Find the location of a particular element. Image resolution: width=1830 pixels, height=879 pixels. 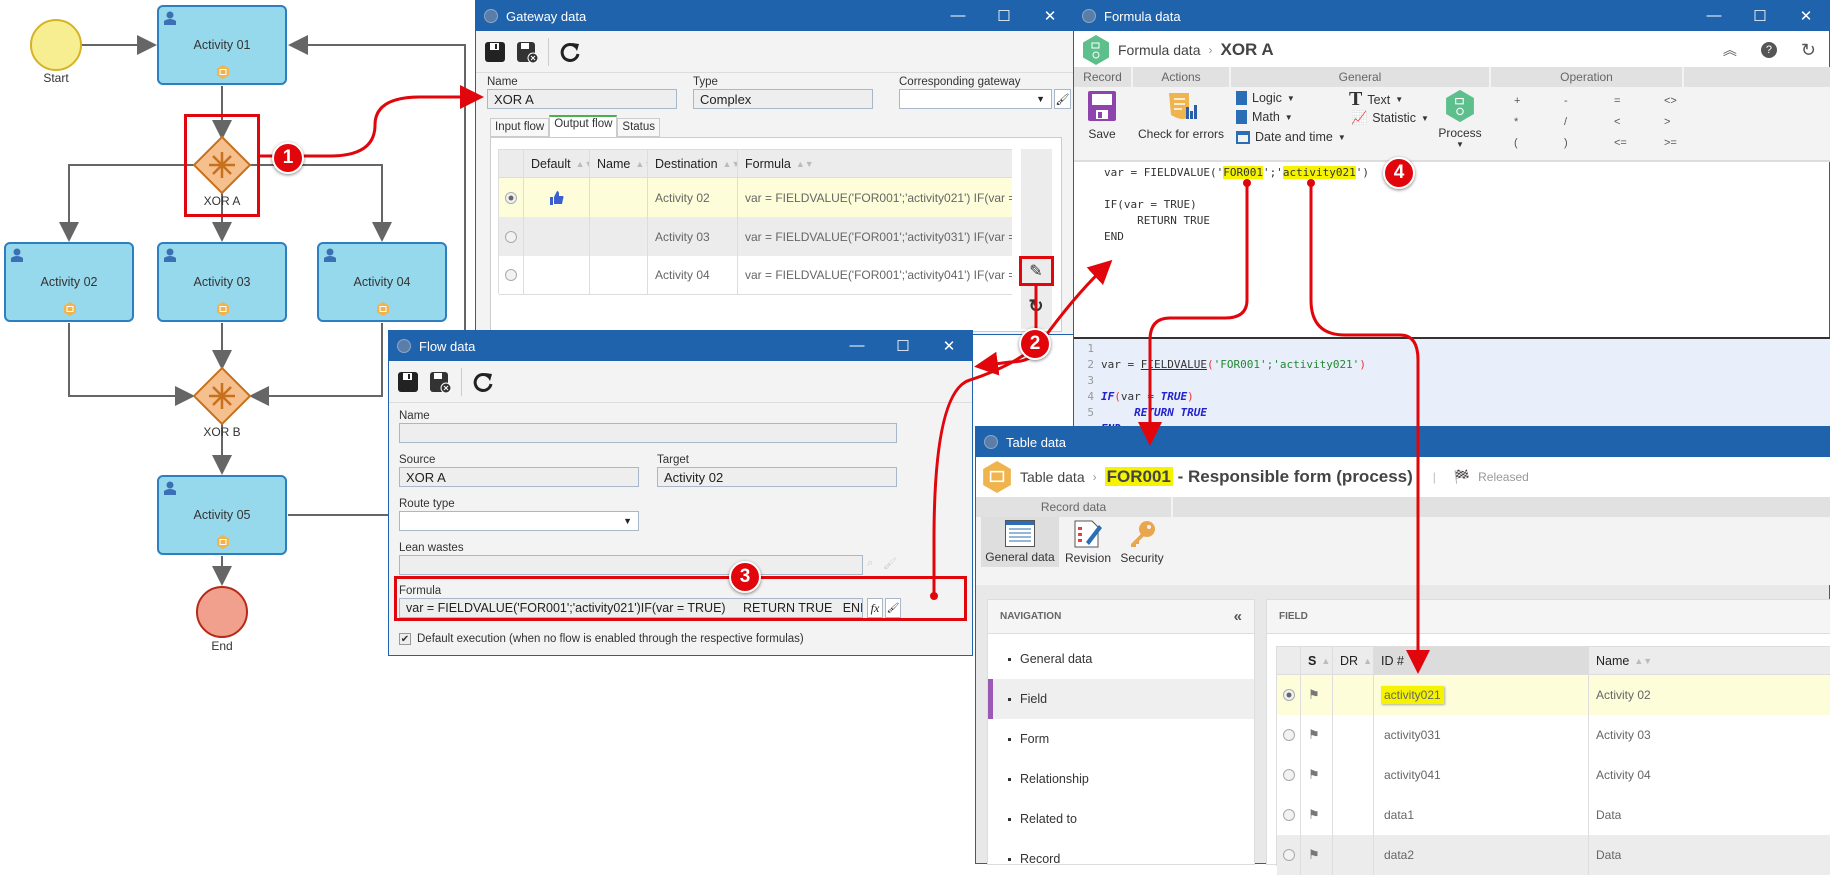

refresh-grid-button: ↻ is located at coordinates (1036, 306).